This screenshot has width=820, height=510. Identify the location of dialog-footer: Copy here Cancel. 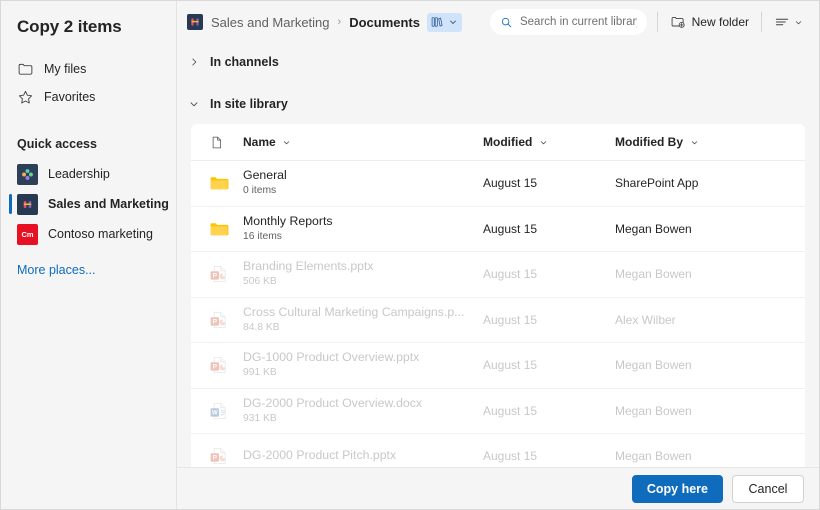
(498, 488).